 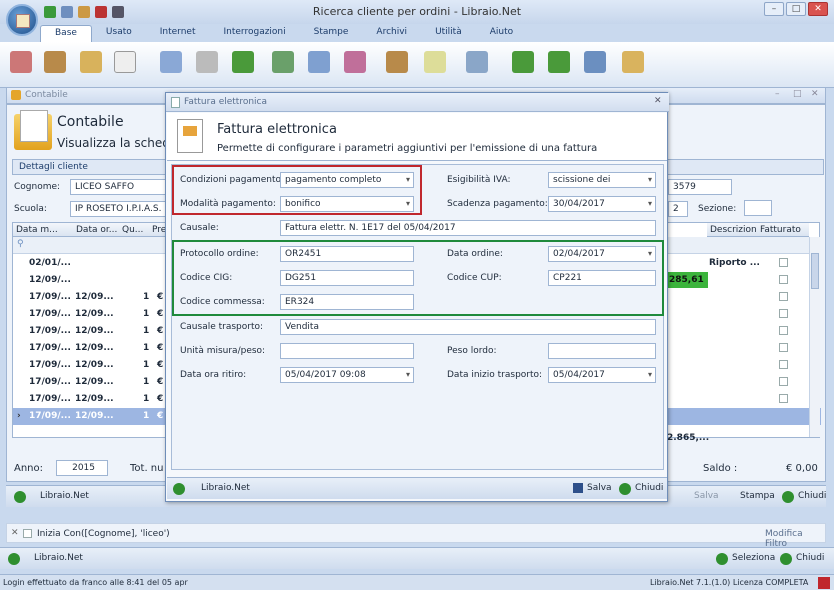 I want to click on prot-field: OR2451, so click(x=347, y=254).